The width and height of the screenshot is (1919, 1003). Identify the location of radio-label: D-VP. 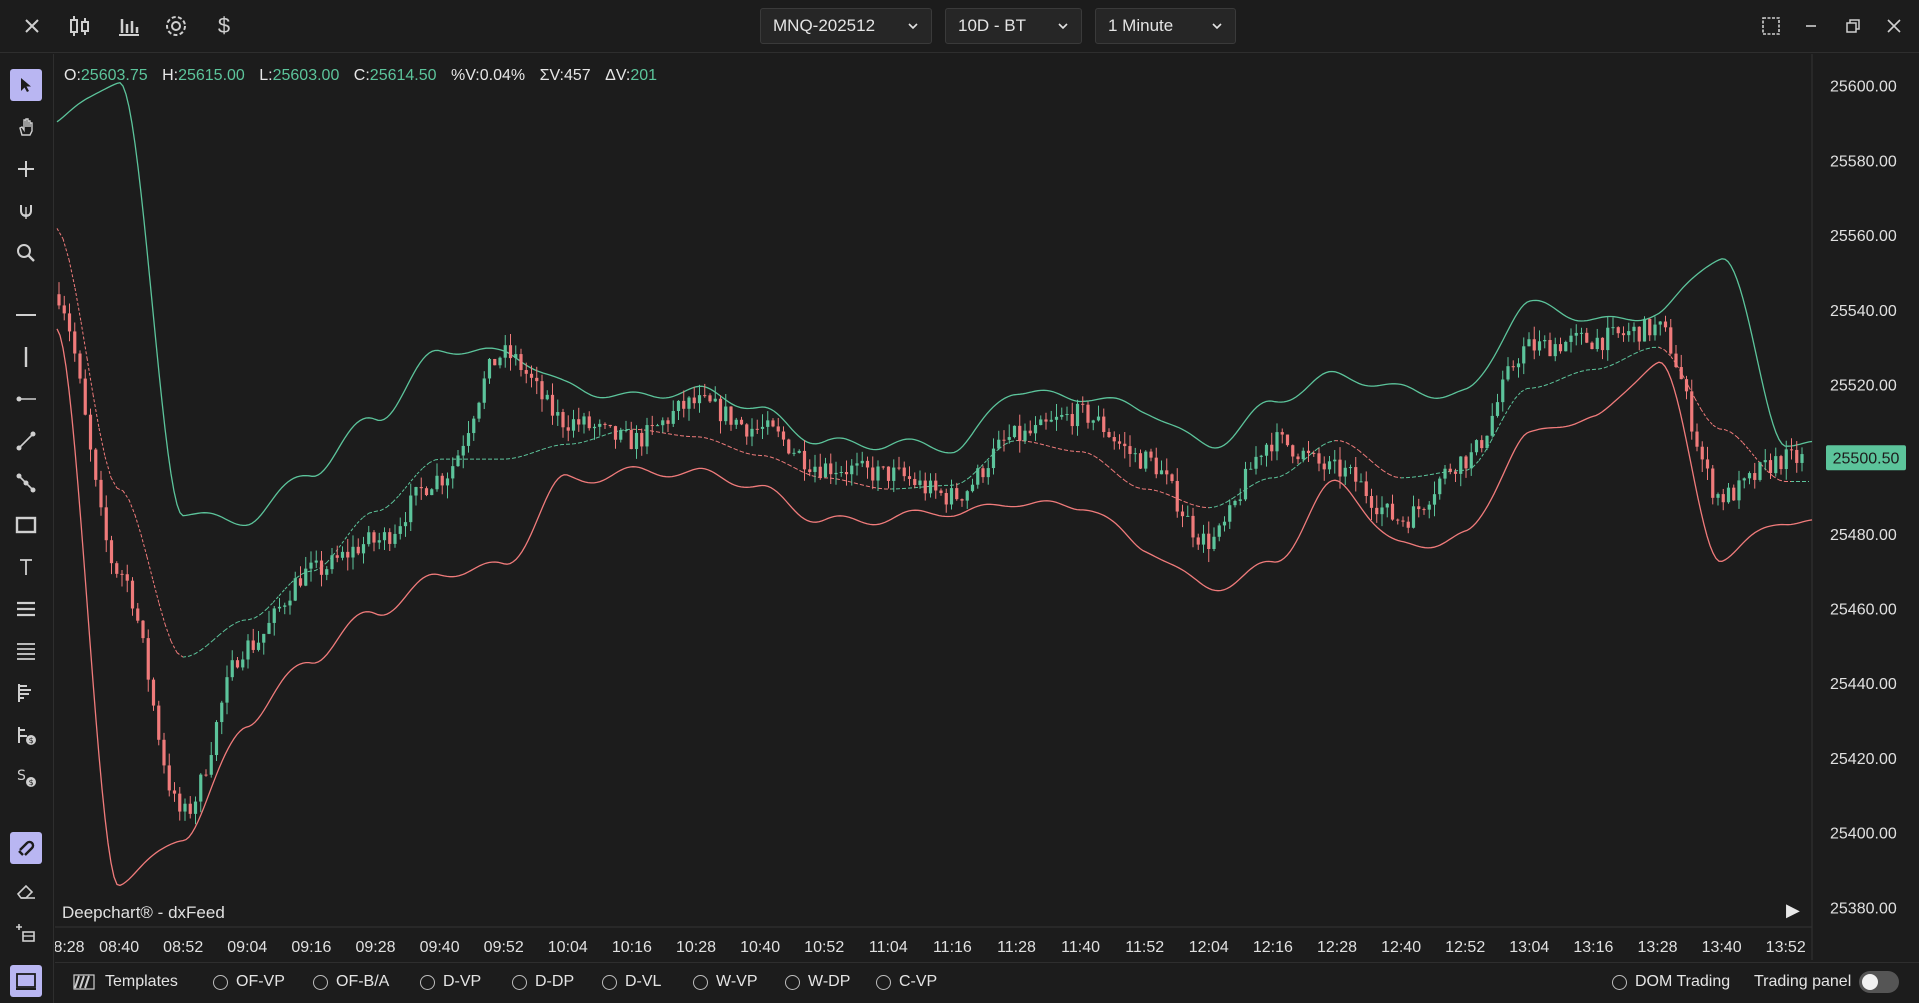
(462, 981).